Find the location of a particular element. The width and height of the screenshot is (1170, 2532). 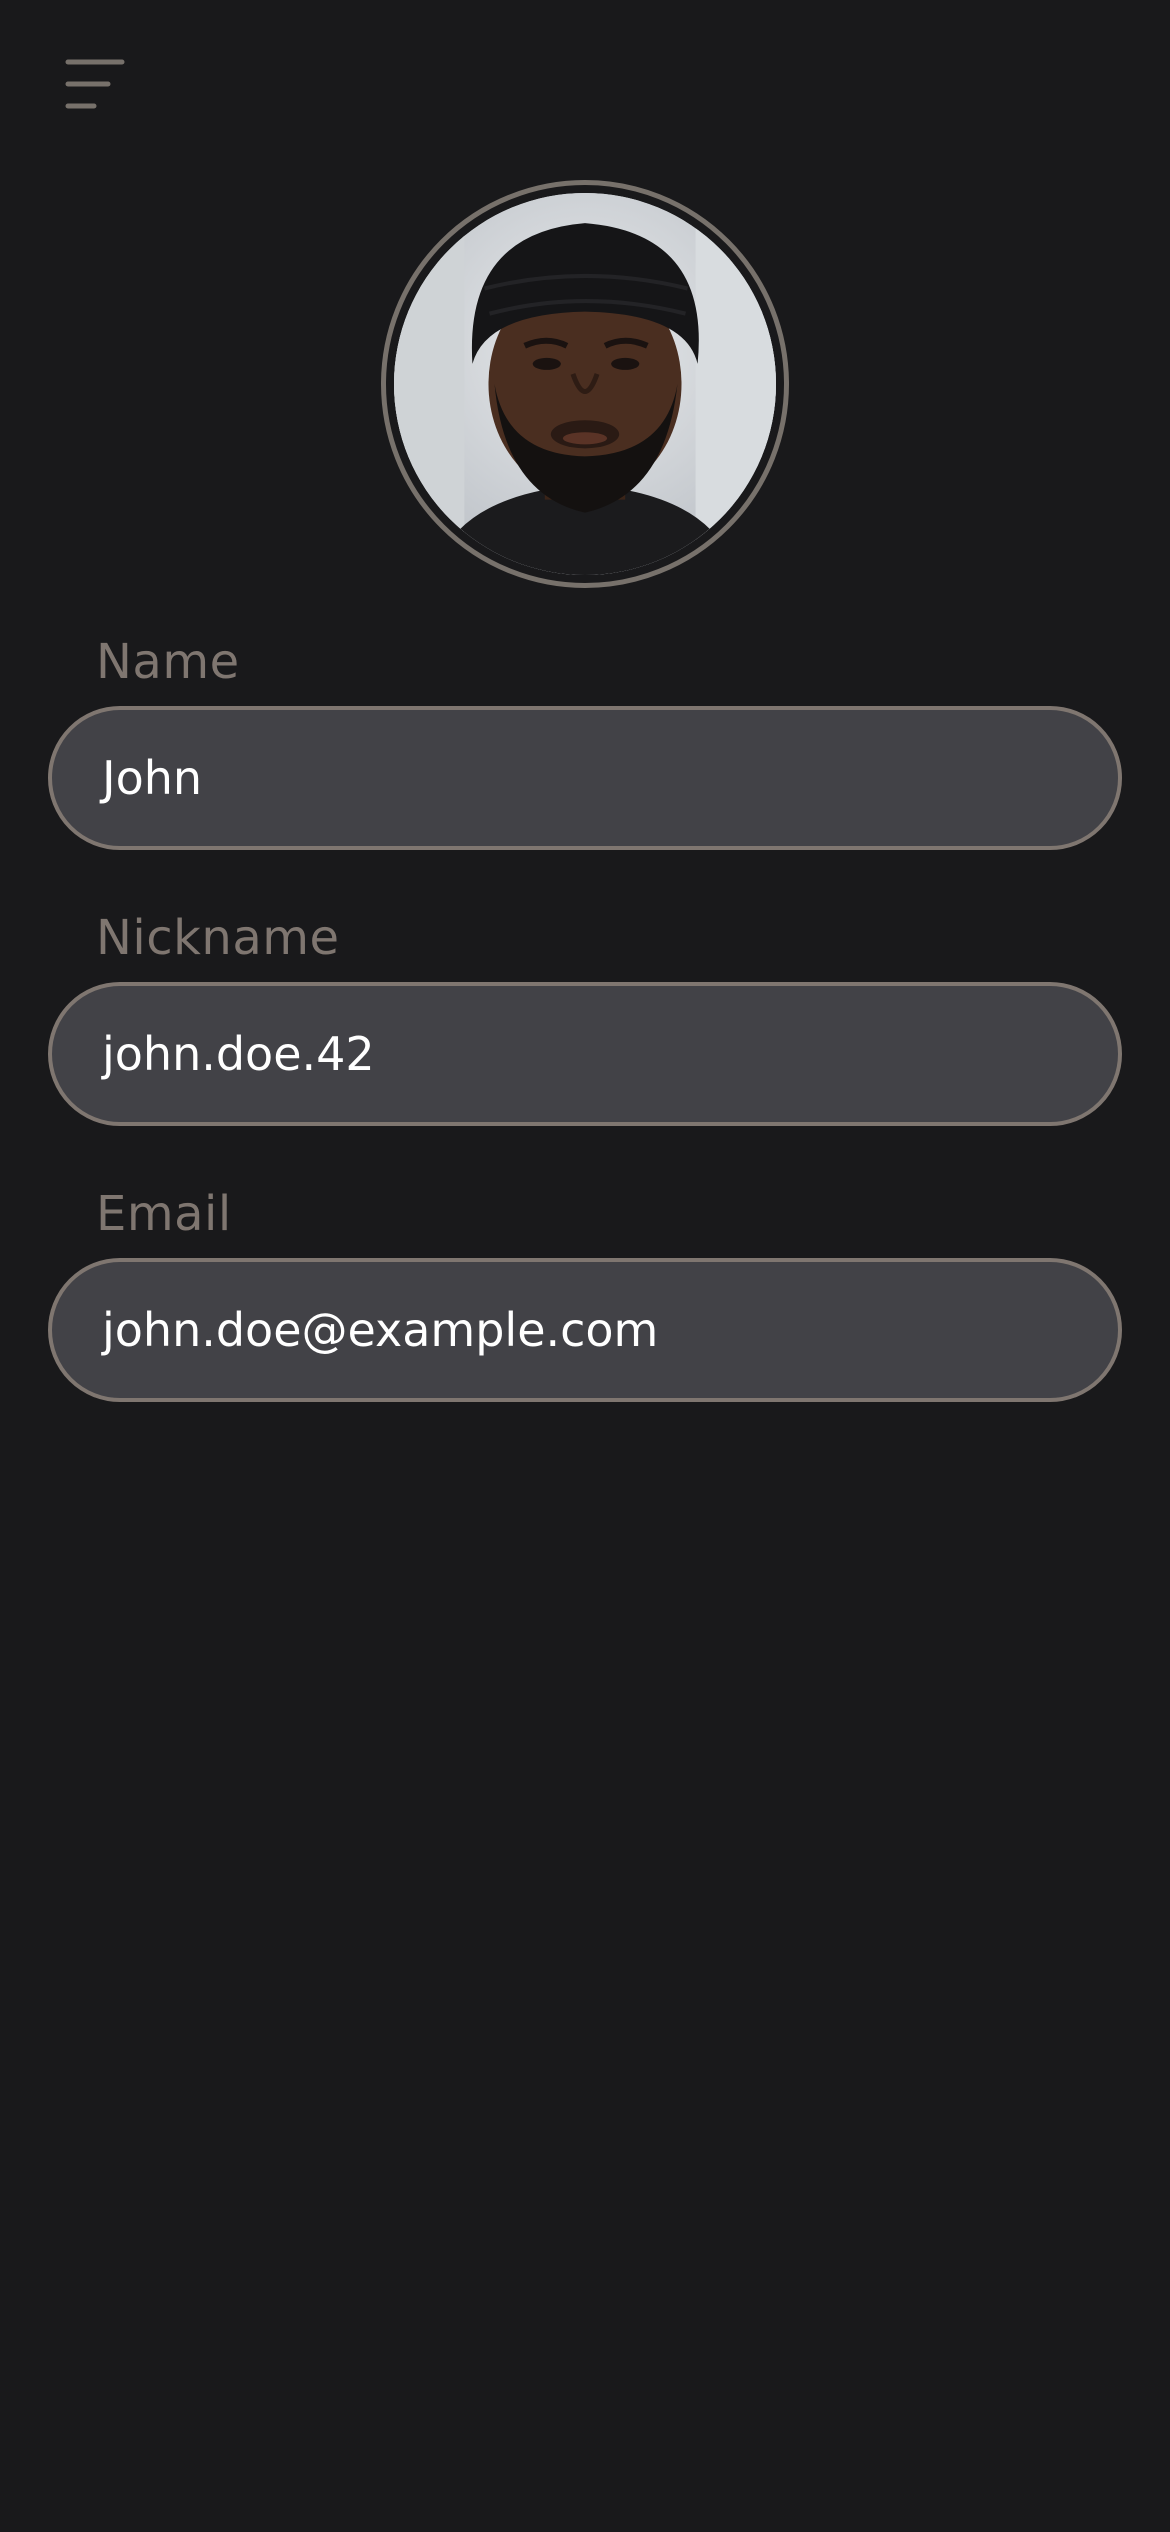

nickname-label: Nickname is located at coordinates (218, 938).